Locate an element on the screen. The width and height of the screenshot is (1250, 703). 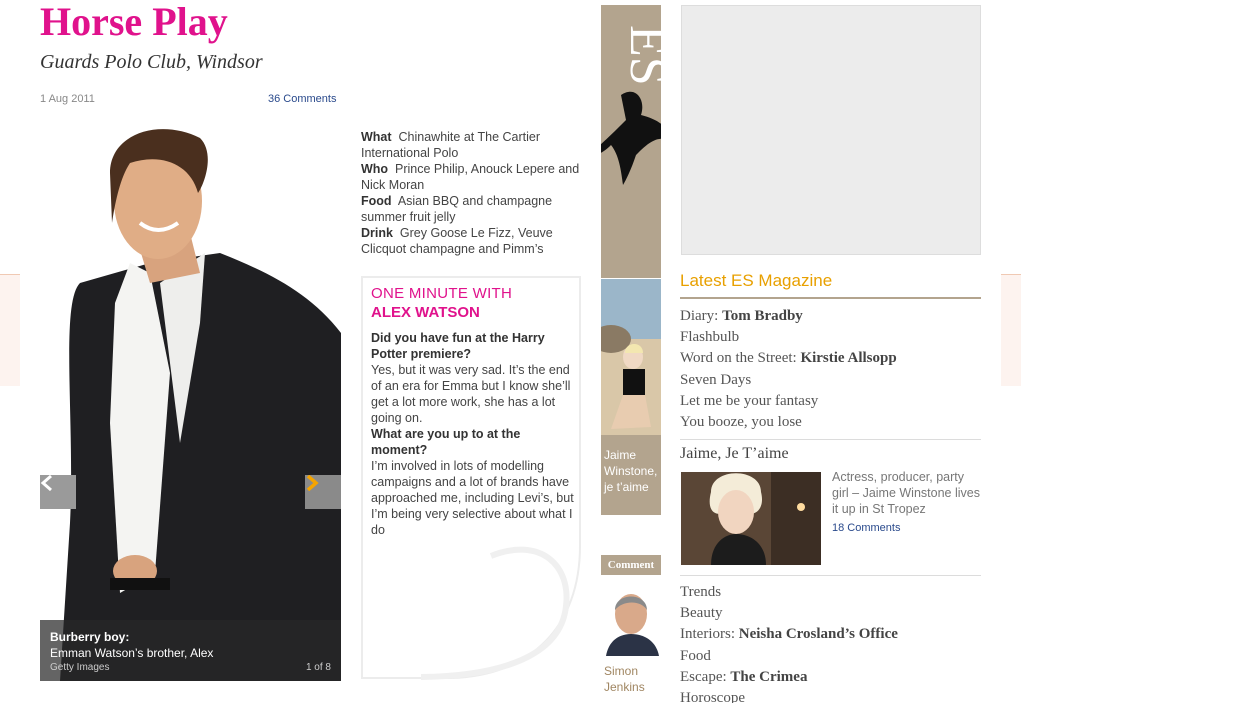
latest-link: Beauty is located at coordinates (830, 613).